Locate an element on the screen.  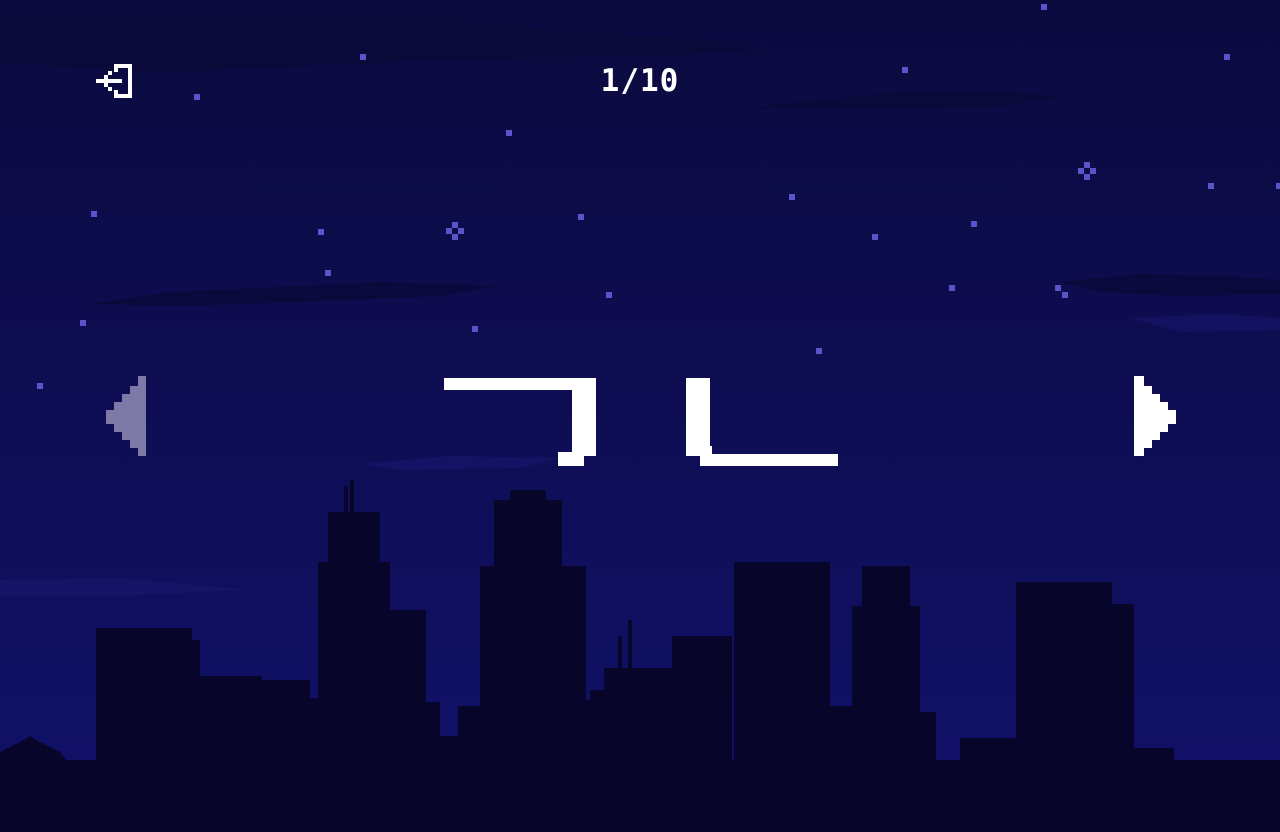
next-button is located at coordinates (1155, 416).